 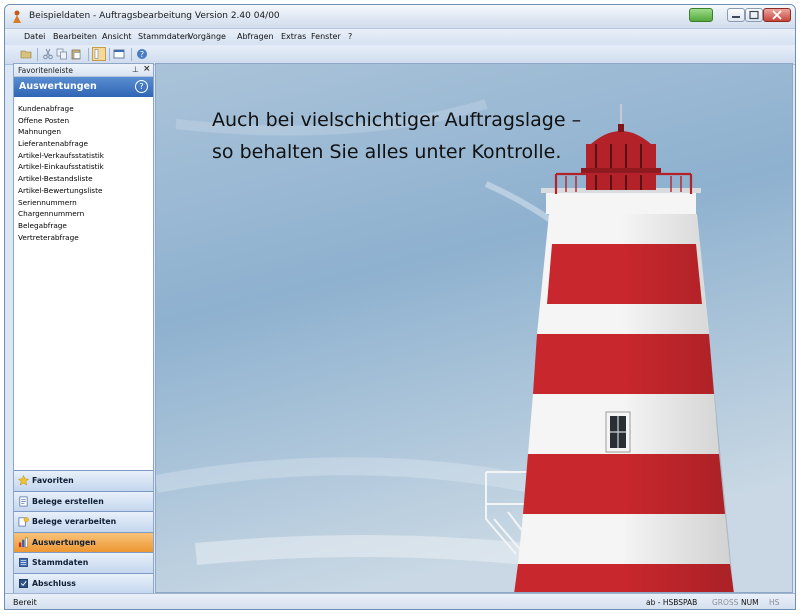 I want to click on status-hs: HS, so click(x=774, y=602).